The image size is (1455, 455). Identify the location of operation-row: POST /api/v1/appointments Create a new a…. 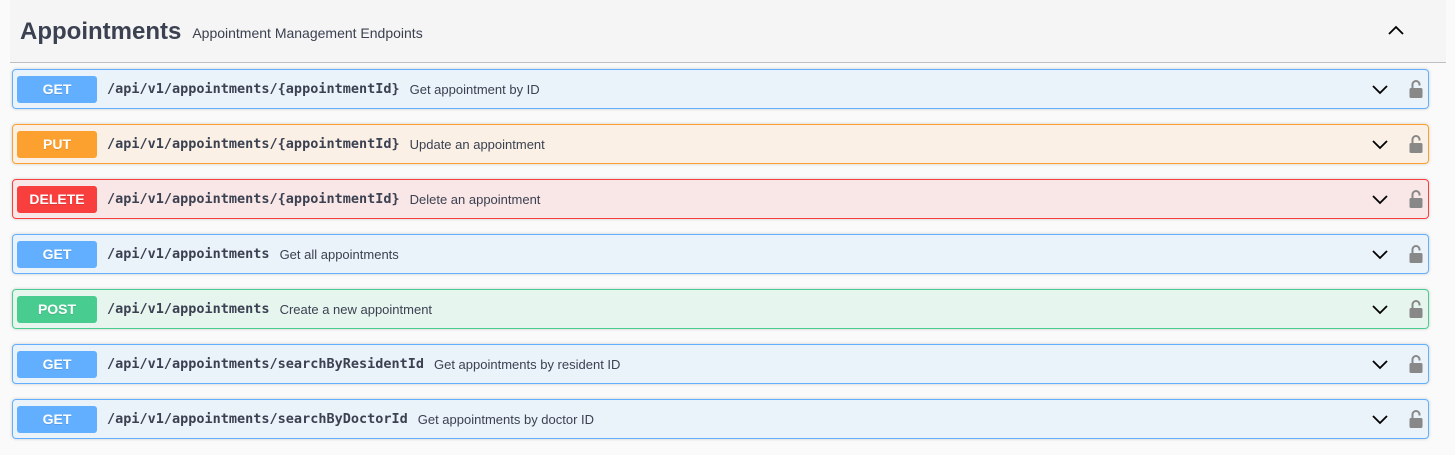
(720, 309).